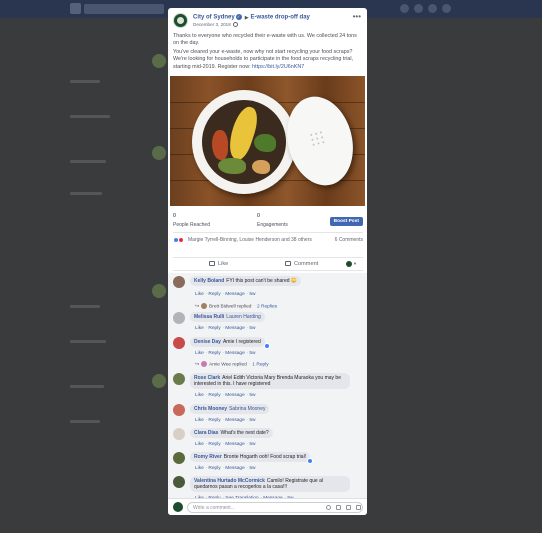 This screenshot has width=542, height=533. Describe the element at coordinates (207, 342) in the screenshot. I see `commenter-name: Denise Day` at that location.